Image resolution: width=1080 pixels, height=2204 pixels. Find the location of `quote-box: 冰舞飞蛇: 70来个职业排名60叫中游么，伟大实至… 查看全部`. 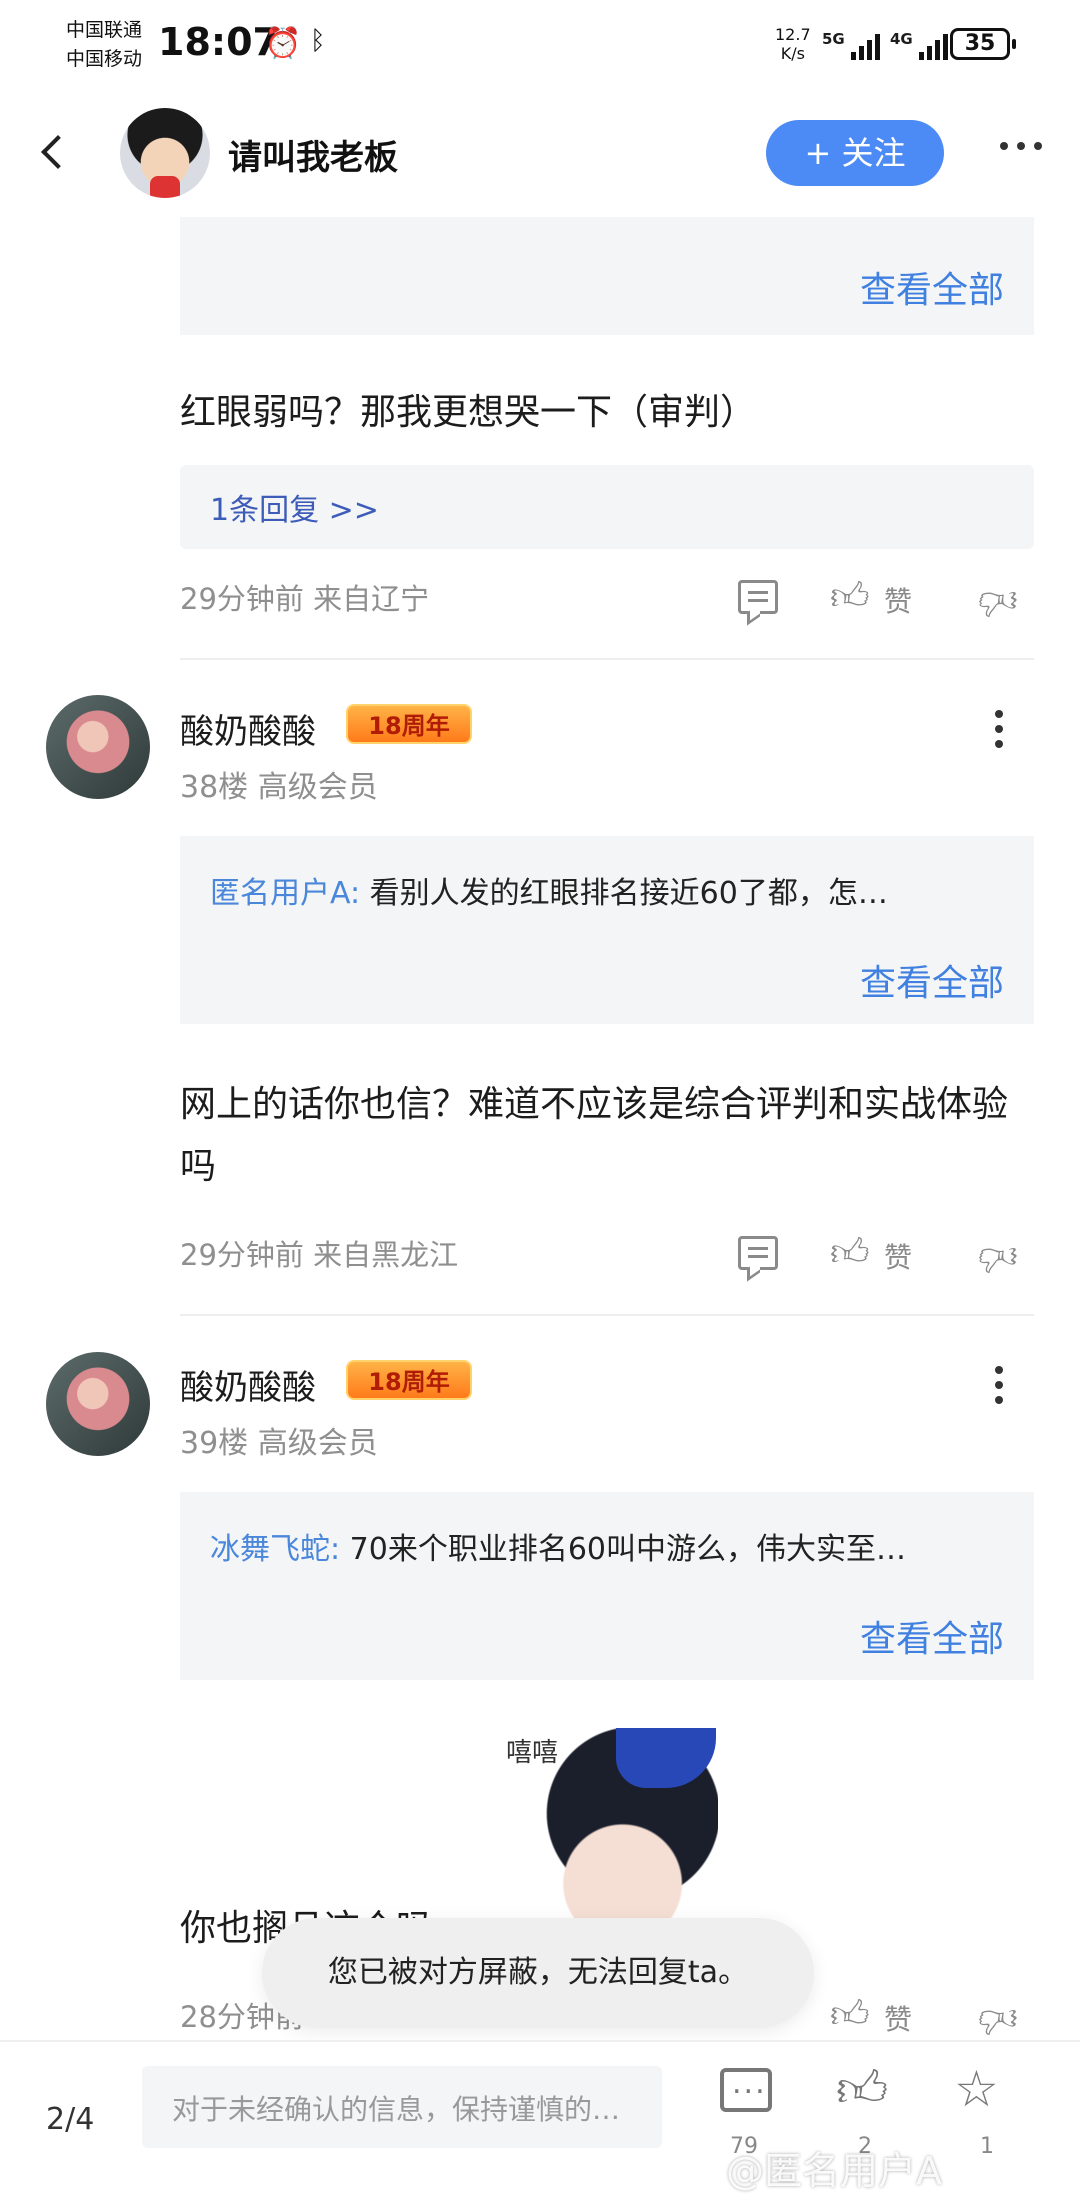

quote-box: 冰舞飞蛇: 70来个职业排名60叫中游么，伟大实至… 查看全部 is located at coordinates (607, 1586).